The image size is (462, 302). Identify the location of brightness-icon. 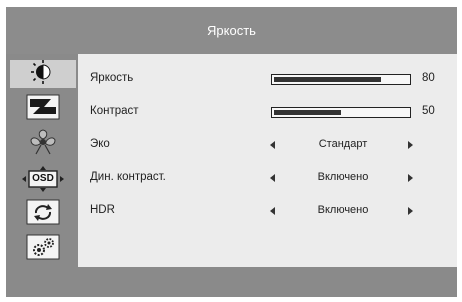
(43, 74).